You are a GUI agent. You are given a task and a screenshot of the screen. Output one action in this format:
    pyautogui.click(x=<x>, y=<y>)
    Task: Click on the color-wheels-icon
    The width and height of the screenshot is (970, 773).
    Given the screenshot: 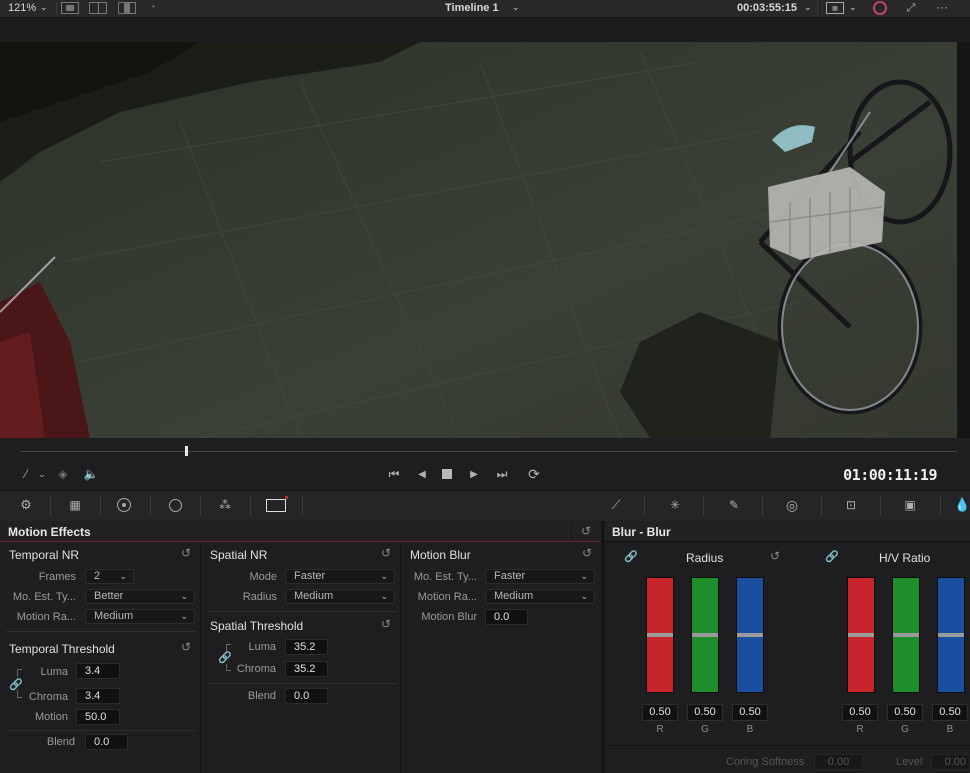 What is the action you would take?
    pyautogui.click(x=124, y=505)
    